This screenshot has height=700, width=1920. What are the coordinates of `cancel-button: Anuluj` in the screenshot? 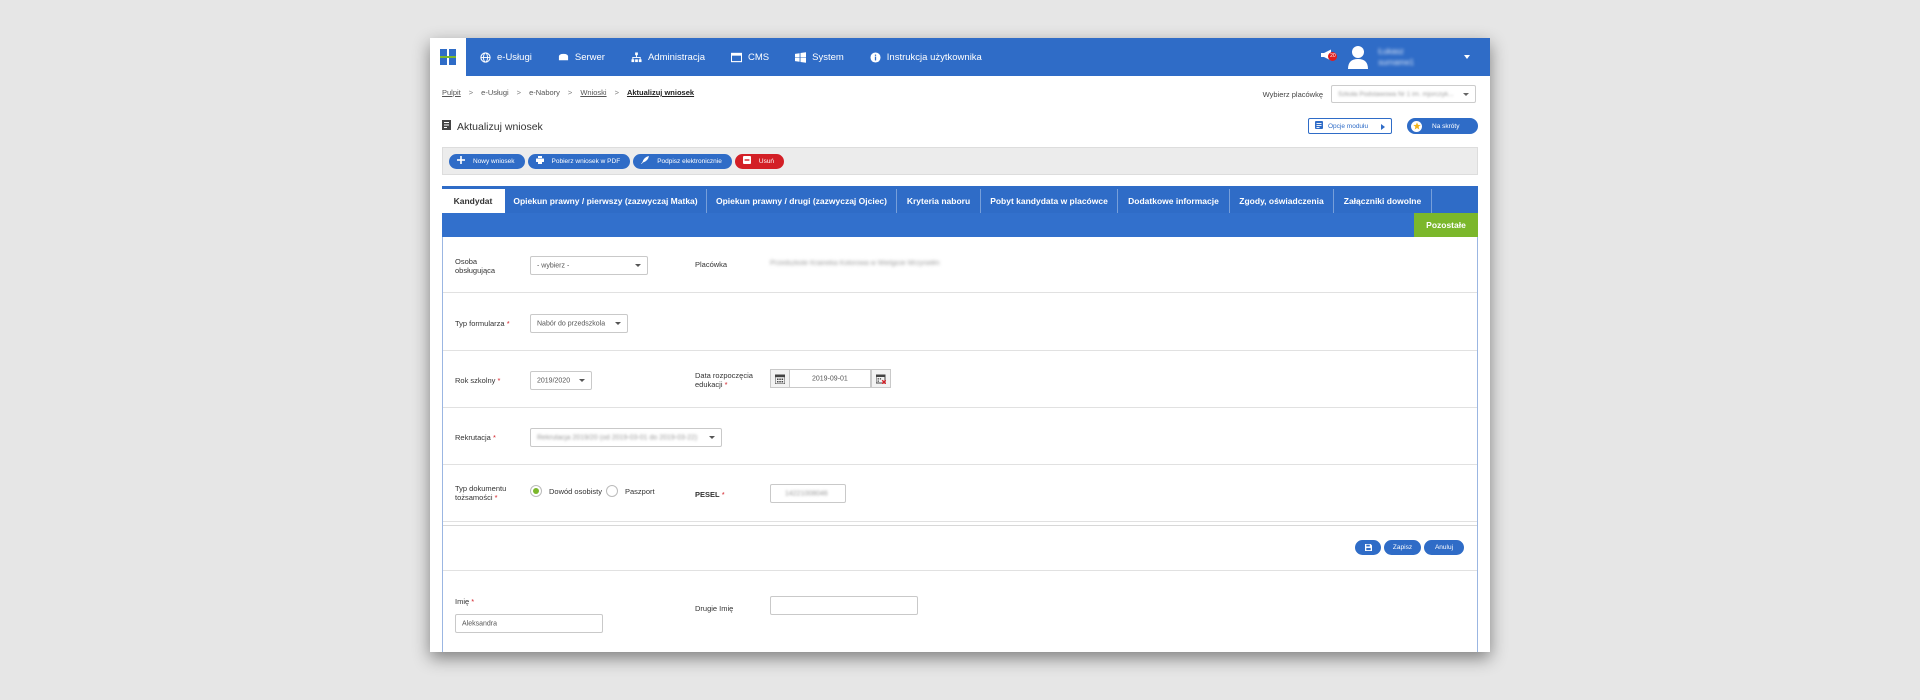 It's located at (1444, 547).